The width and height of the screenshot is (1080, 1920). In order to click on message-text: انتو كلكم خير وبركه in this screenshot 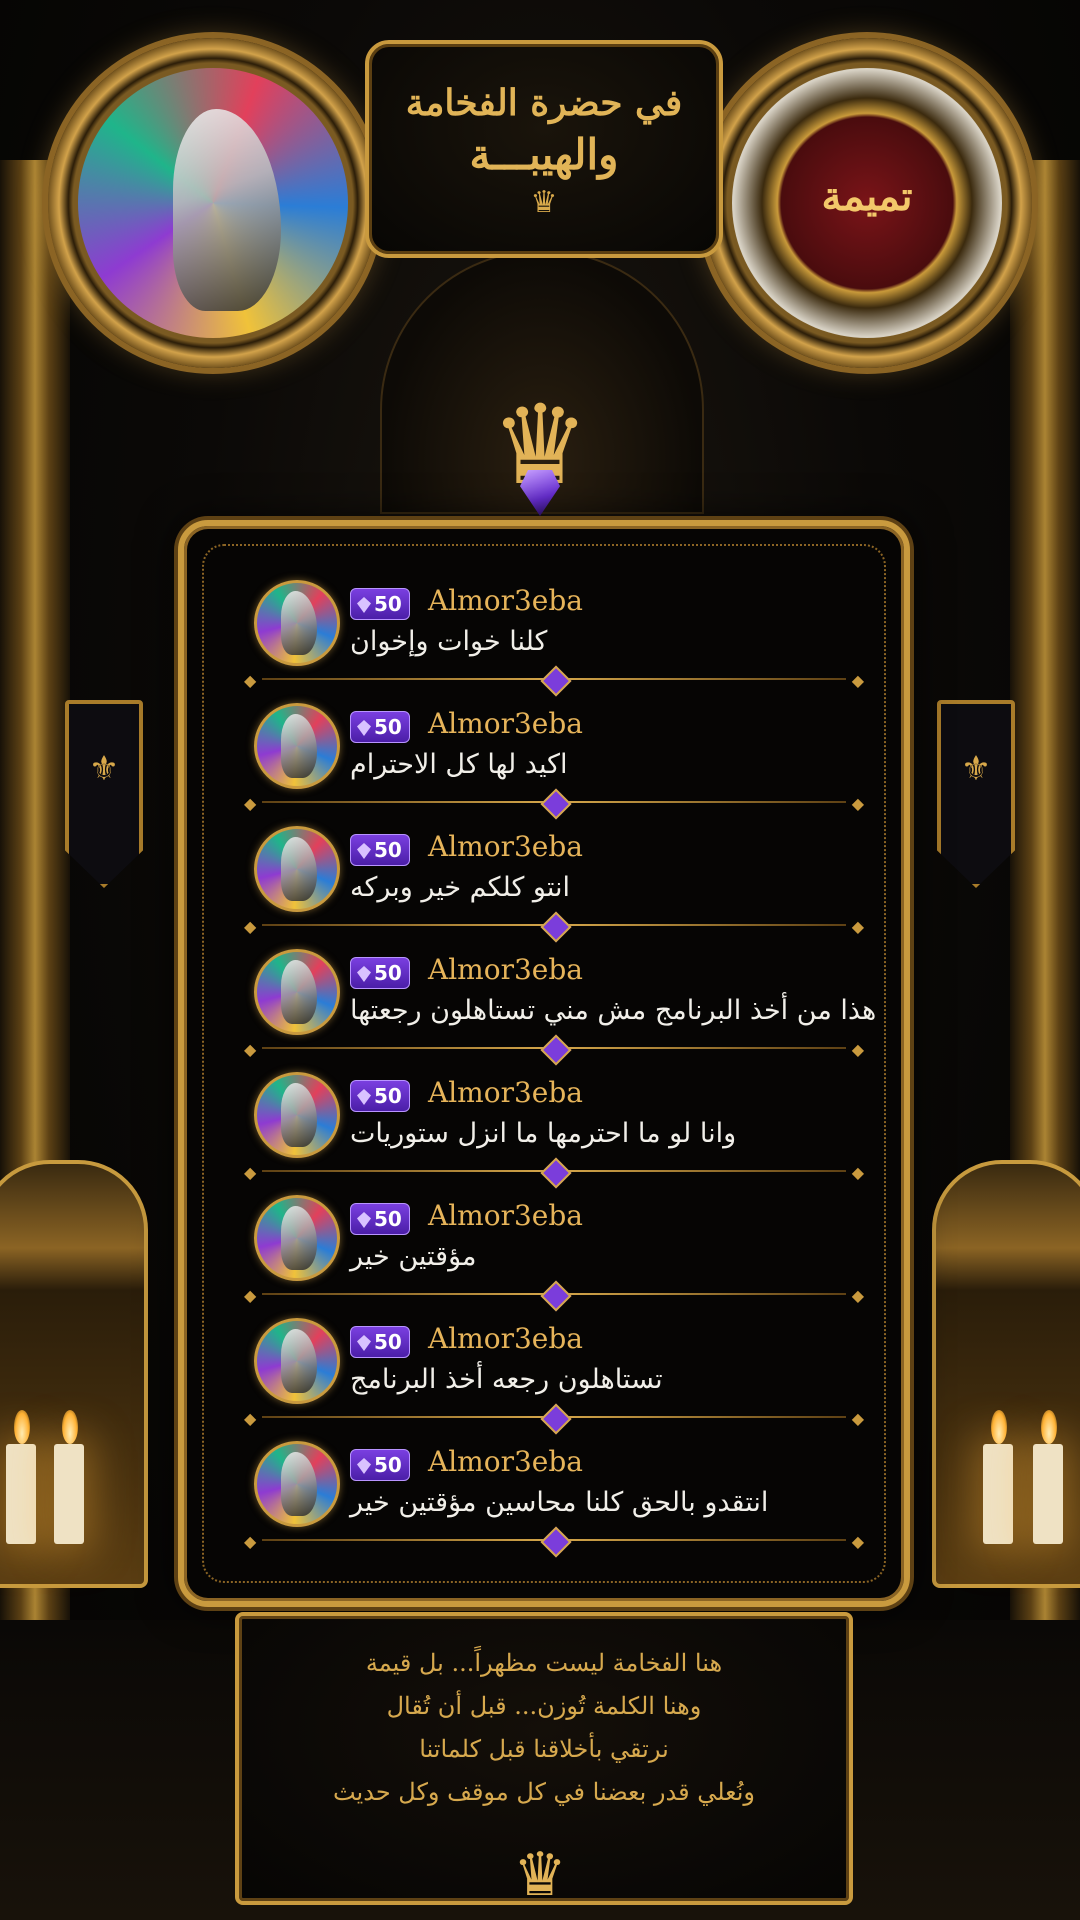, I will do `click(460, 887)`.